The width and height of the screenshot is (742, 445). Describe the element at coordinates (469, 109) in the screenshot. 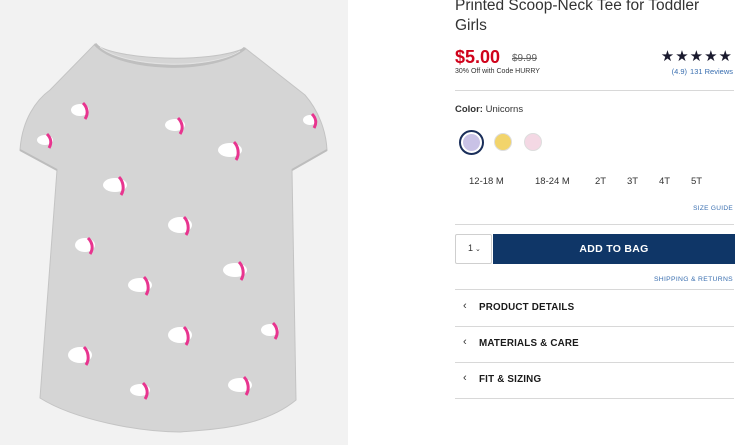

I see `color-label-key: Color:` at that location.